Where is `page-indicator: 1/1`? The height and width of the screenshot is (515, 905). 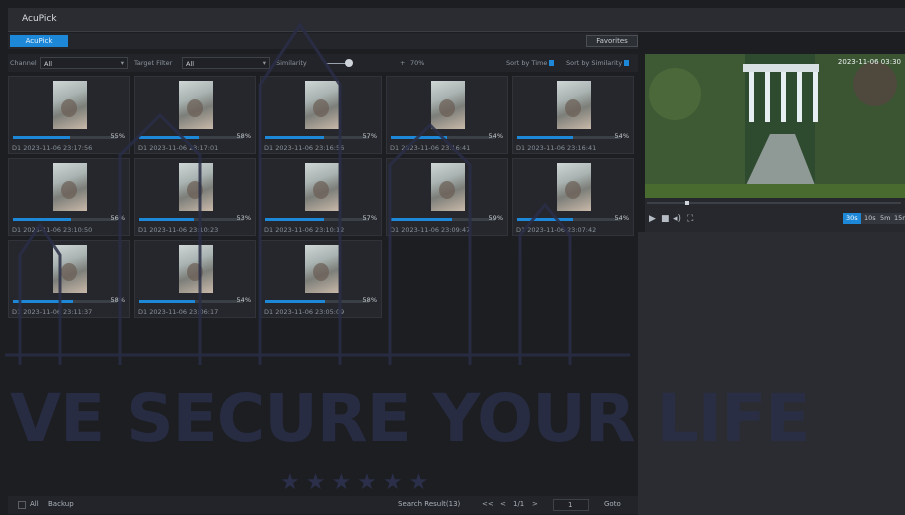 page-indicator: 1/1 is located at coordinates (519, 504).